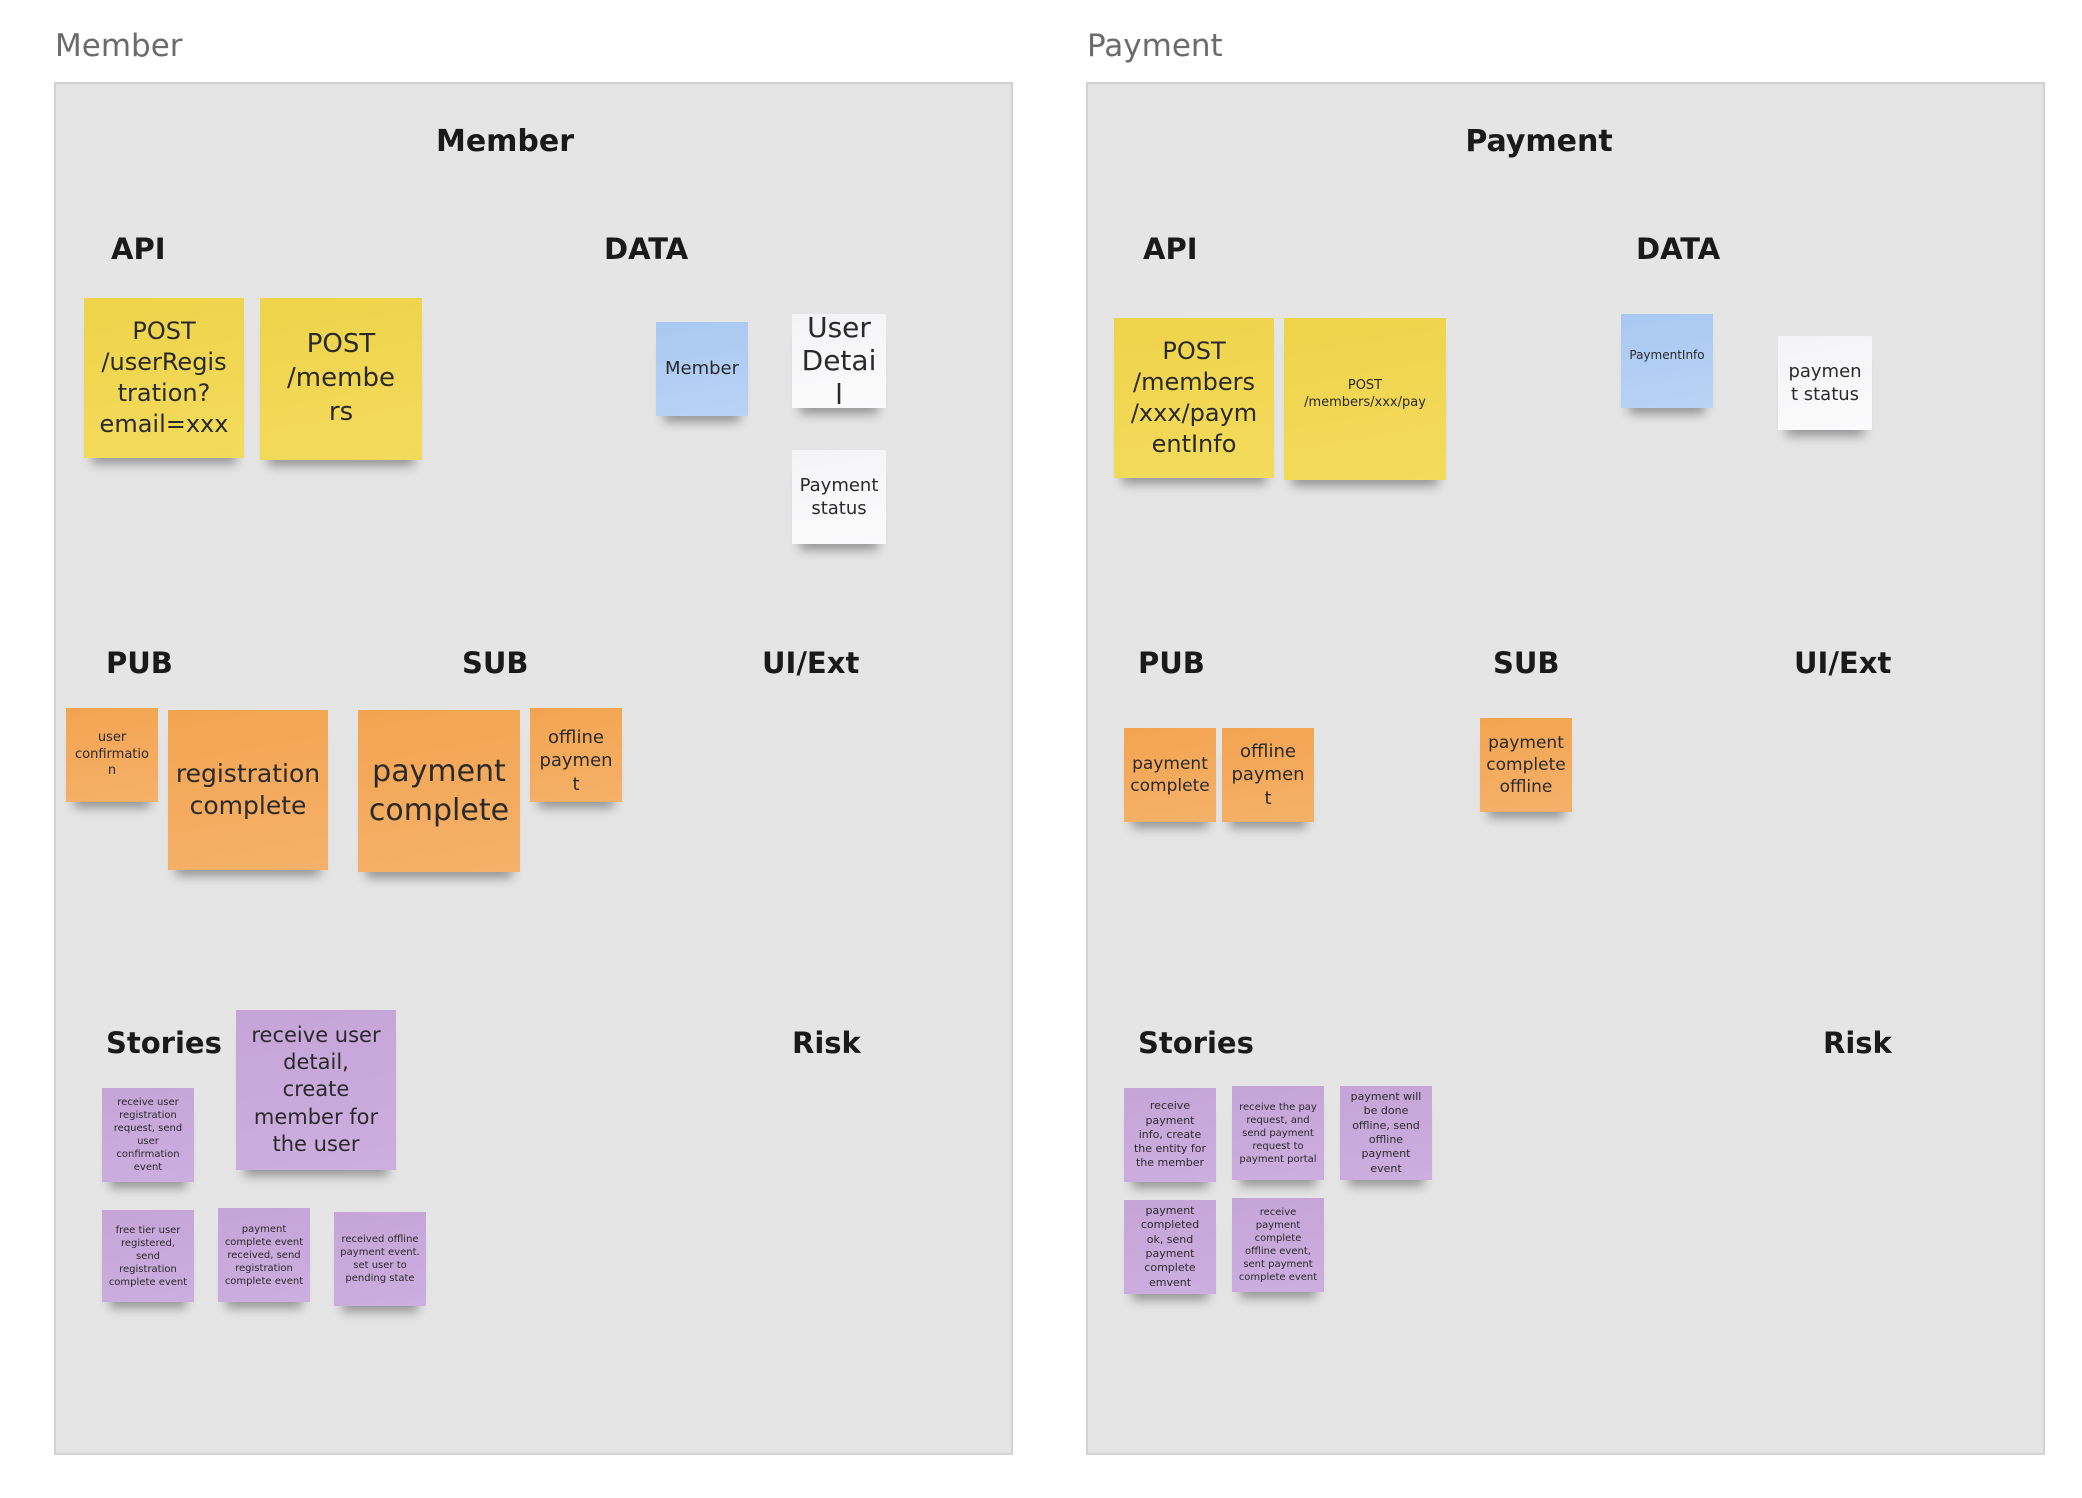 The width and height of the screenshot is (2082, 1498). What do you see at coordinates (1365, 394) in the screenshot?
I see `sticky-text: POST /members/xxx/pay` at bounding box center [1365, 394].